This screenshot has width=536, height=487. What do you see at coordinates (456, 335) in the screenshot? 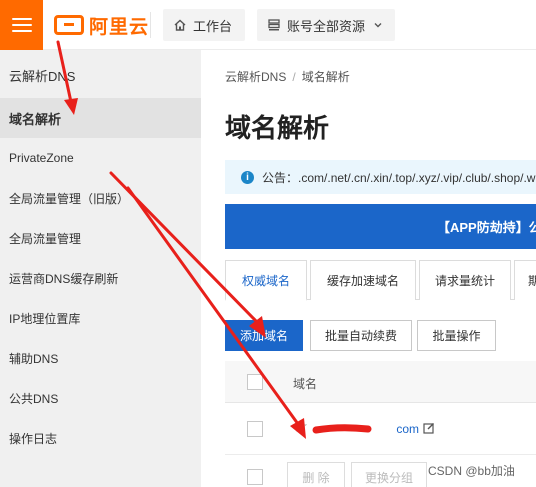
I see `batch-operation-button: 批量操作` at bounding box center [456, 335].